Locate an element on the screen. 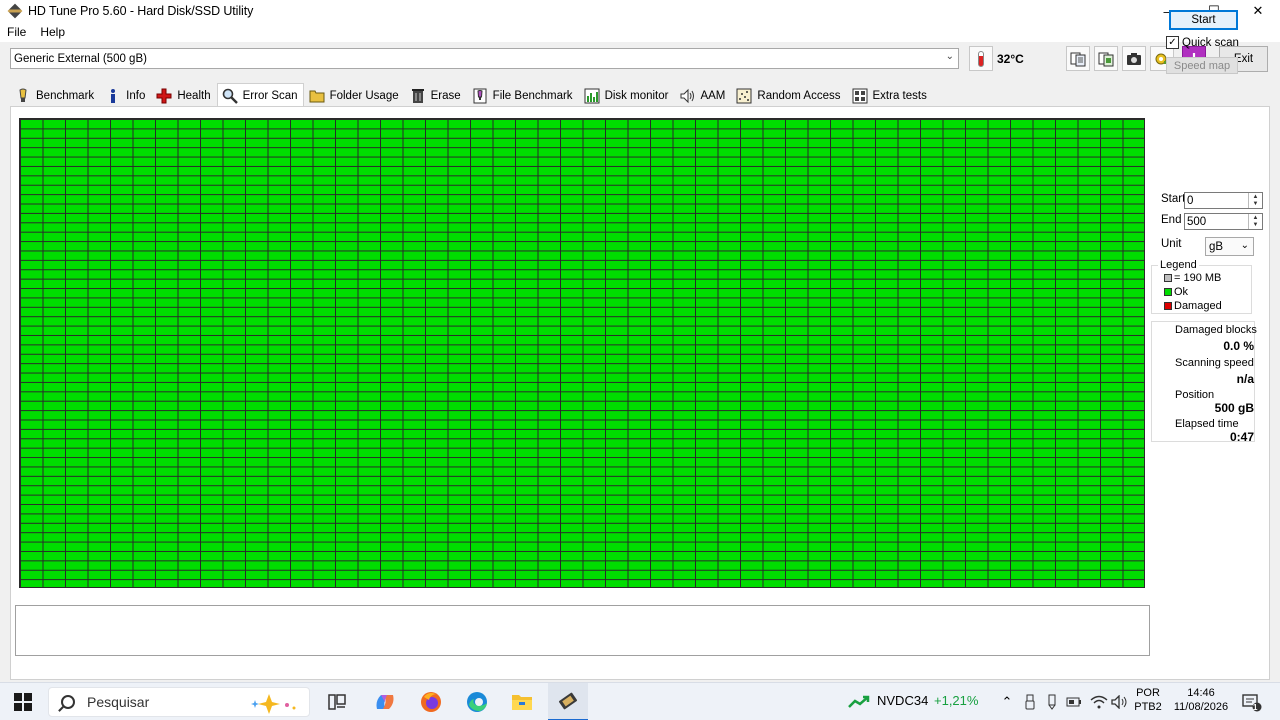 The height and width of the screenshot is (720, 1280). taskbar-search: Pesquisar is located at coordinates (179, 702).